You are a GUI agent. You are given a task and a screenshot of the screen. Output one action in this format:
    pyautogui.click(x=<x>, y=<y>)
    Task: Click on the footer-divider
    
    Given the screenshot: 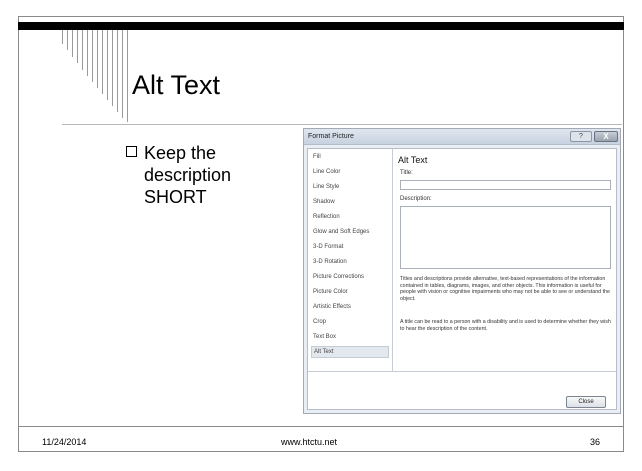 What is the action you would take?
    pyautogui.click(x=321, y=426)
    